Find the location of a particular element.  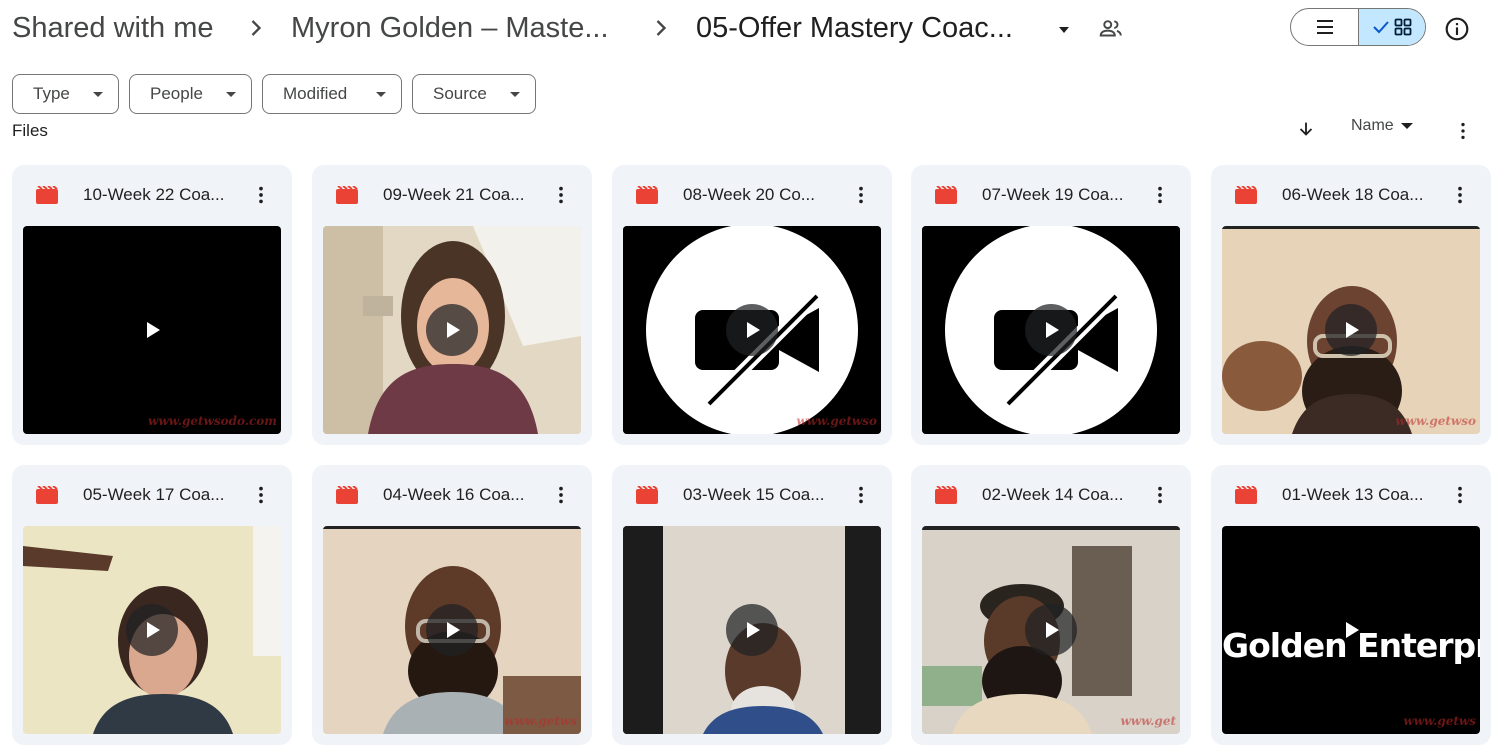

filter-modified-label: Modified is located at coordinates (315, 93).